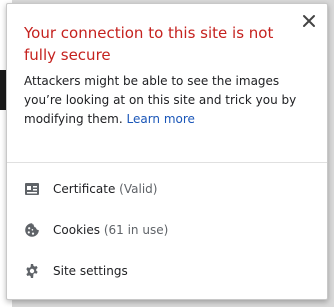  Describe the element at coordinates (167, 162) in the screenshot. I see `divider` at that location.